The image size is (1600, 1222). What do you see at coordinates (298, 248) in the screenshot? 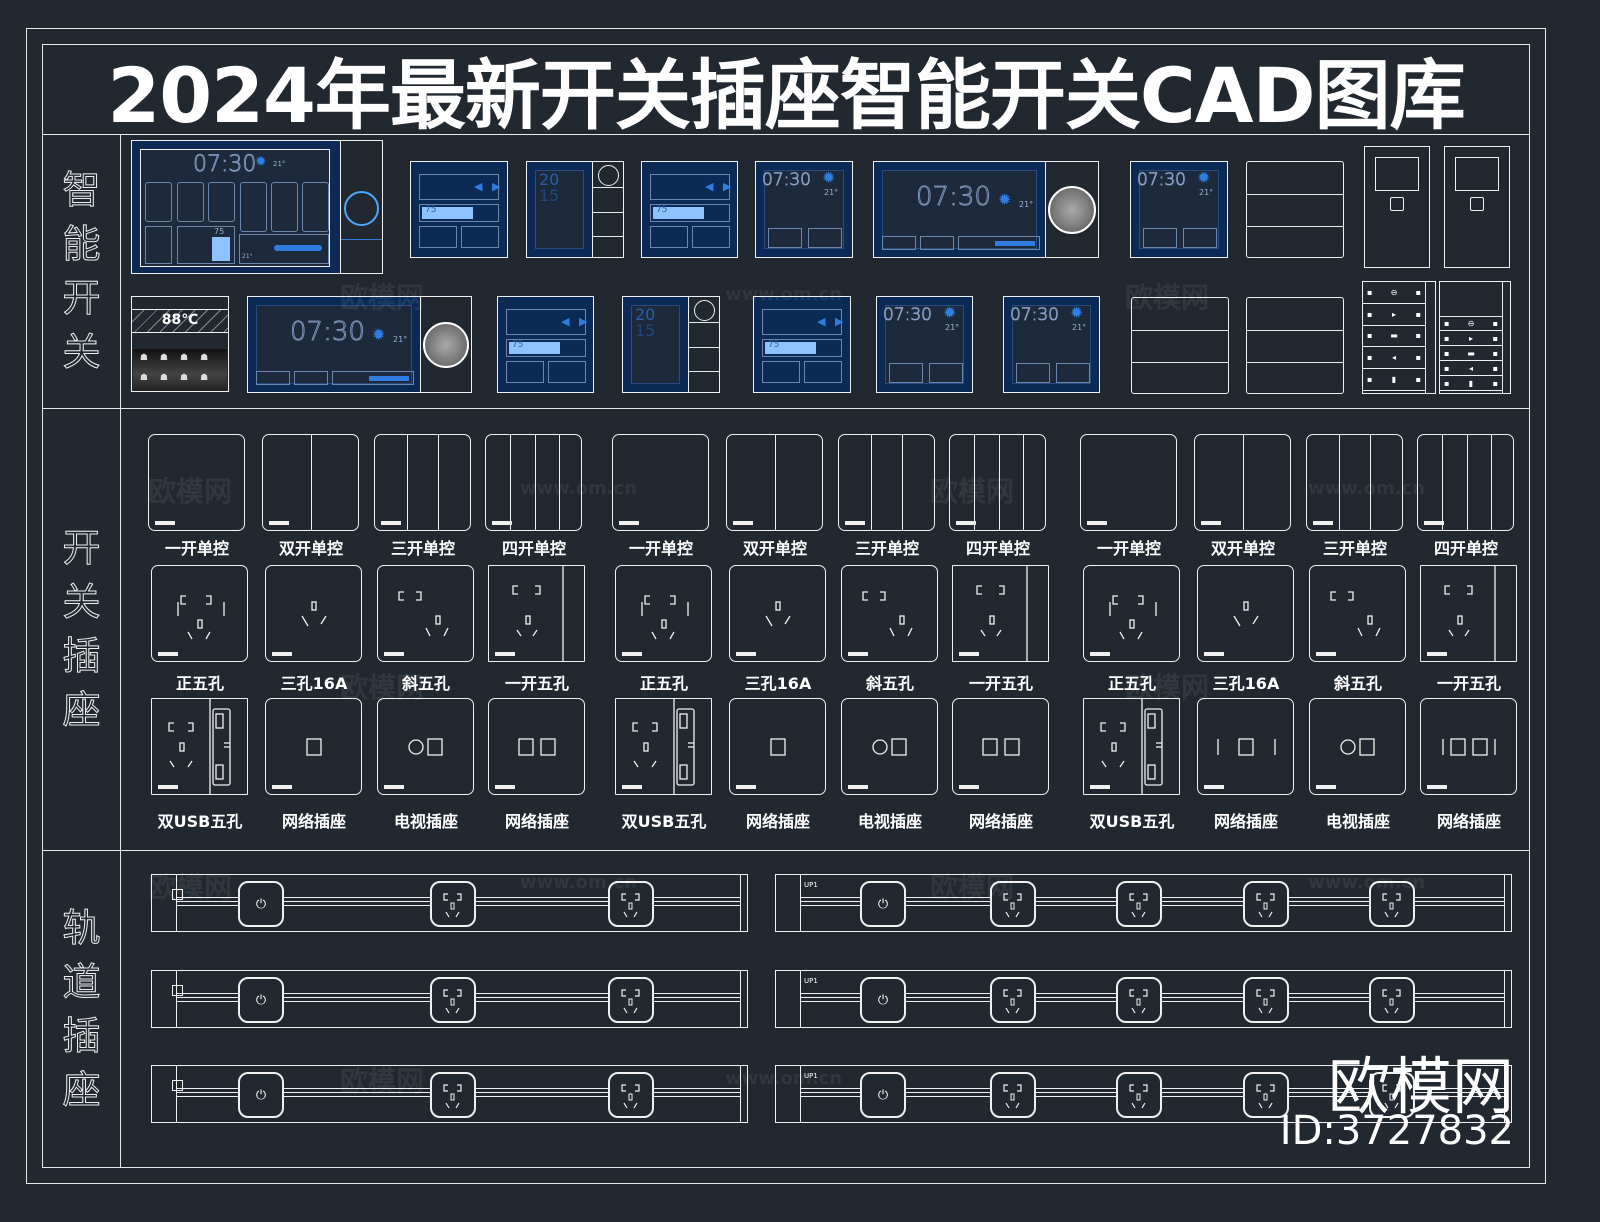
I see `slider-track` at bounding box center [298, 248].